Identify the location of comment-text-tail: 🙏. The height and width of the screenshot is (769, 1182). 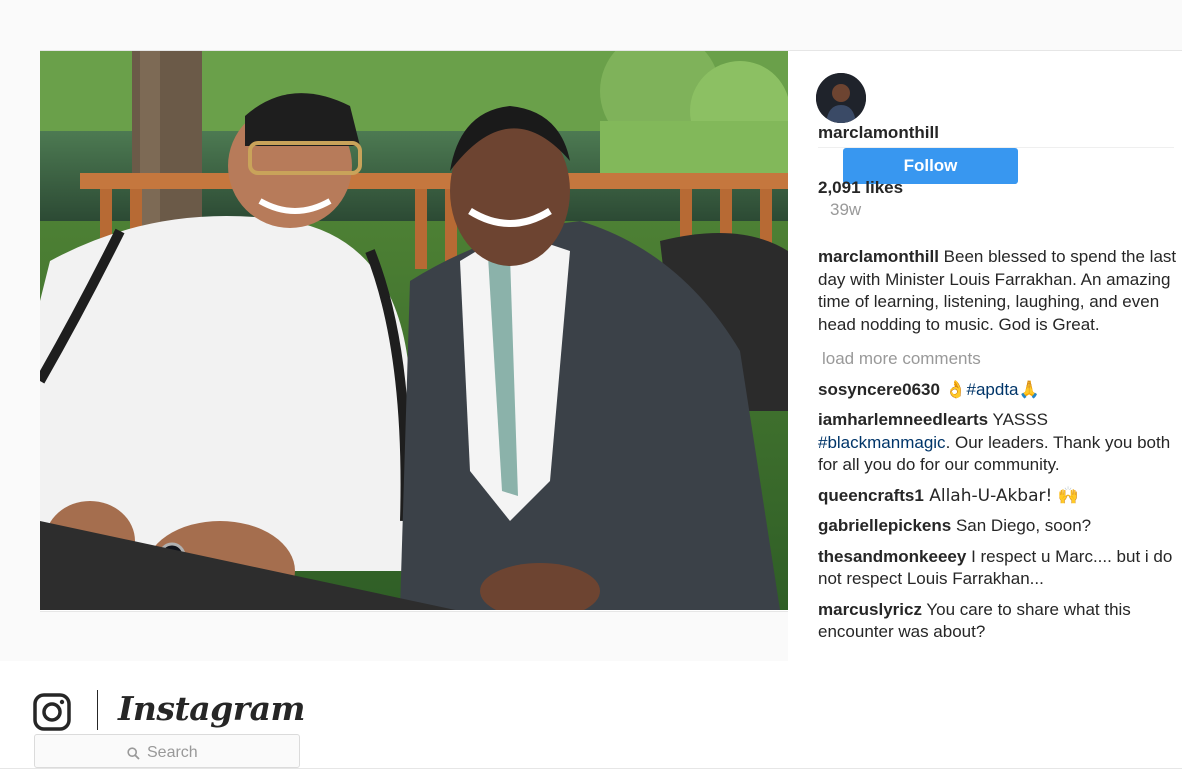
(1029, 389).